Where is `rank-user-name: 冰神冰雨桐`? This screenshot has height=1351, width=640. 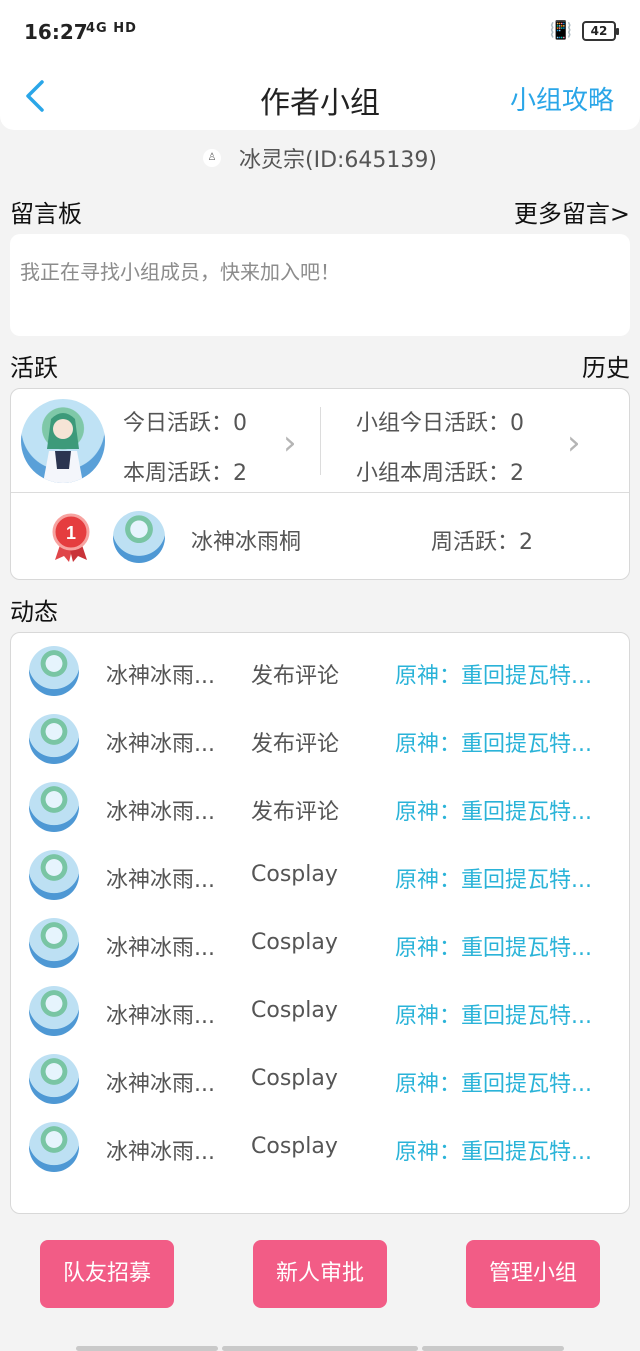 rank-user-name: 冰神冰雨桐 is located at coordinates (246, 542).